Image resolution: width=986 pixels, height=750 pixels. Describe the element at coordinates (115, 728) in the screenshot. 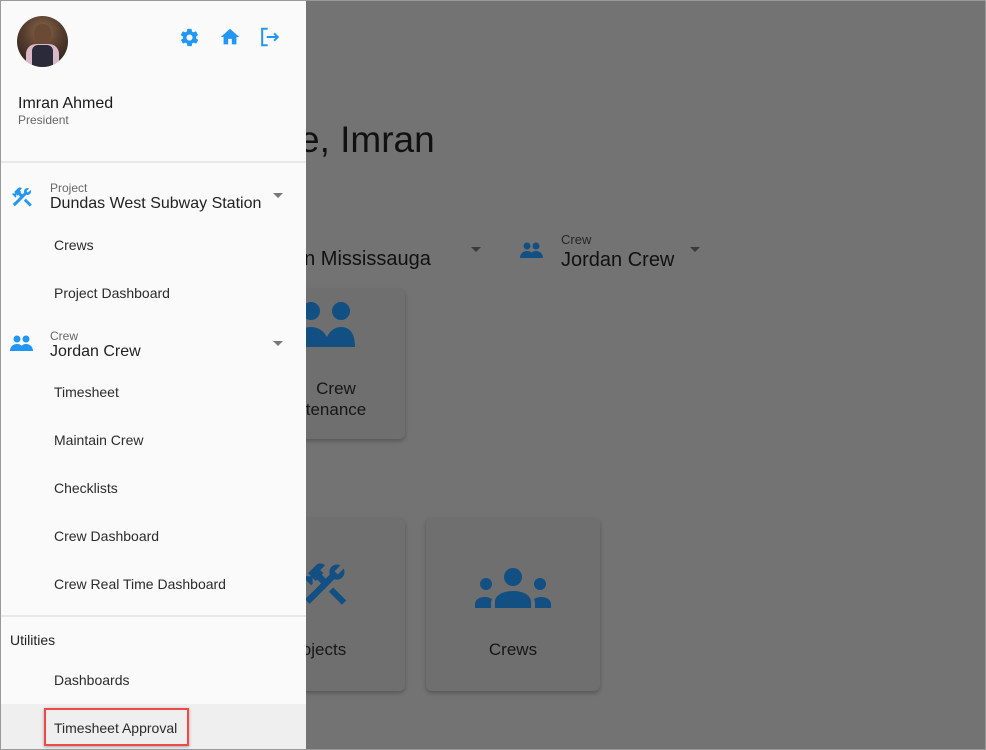

I see `nav-item-timesheet-approval: Timesheet Approval` at that location.